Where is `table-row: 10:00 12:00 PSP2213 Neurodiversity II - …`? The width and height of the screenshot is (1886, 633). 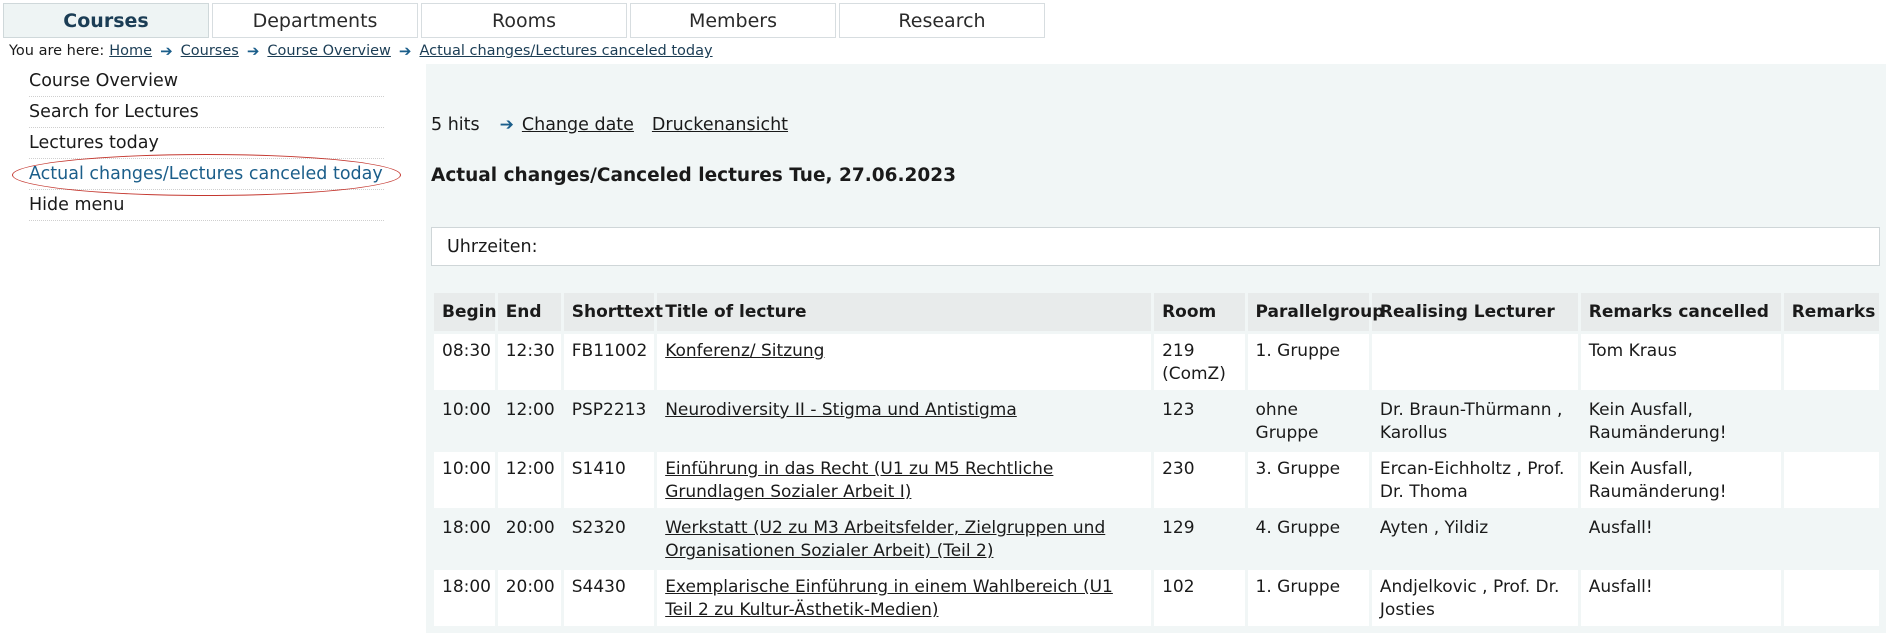
table-row: 10:00 12:00 PSP2213 Neurodiversity II - … is located at coordinates (1156, 421).